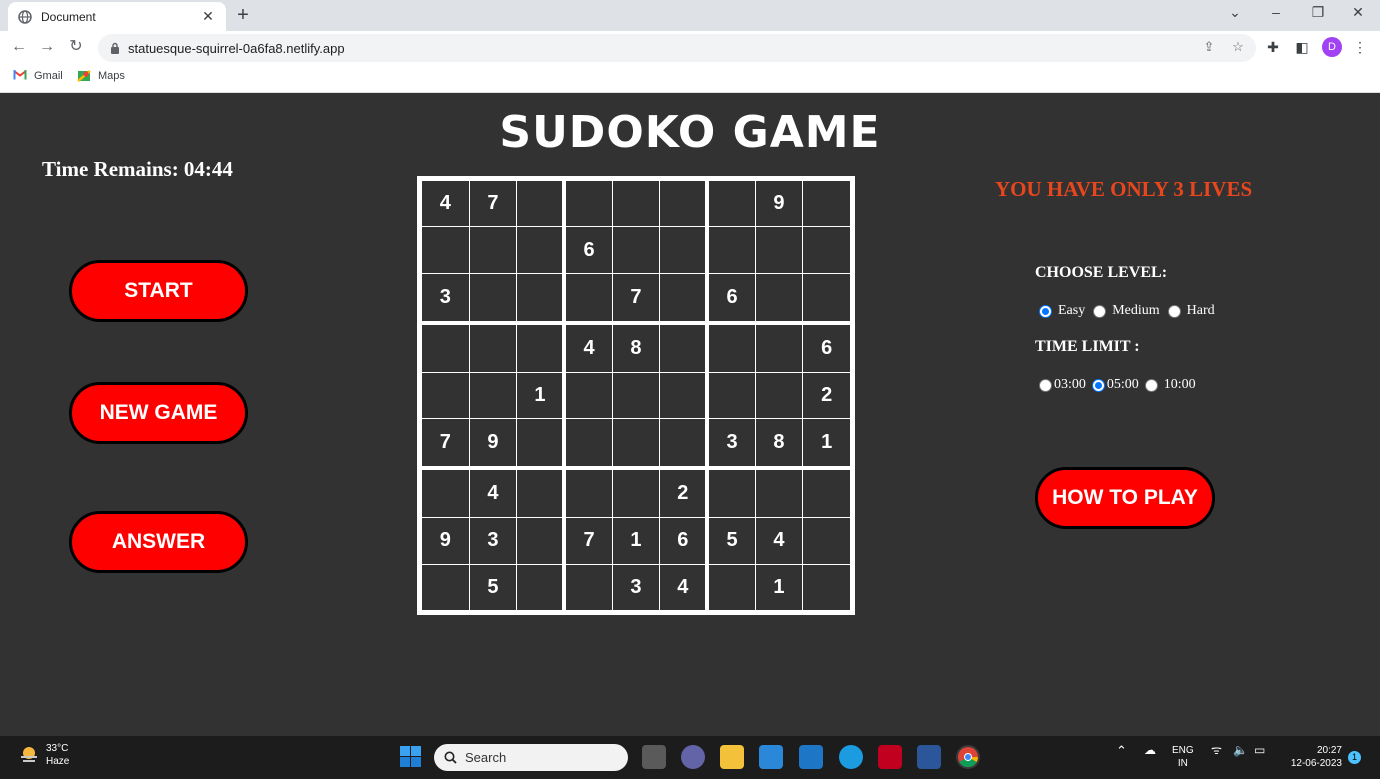 The height and width of the screenshot is (779, 1380). What do you see at coordinates (1150, 750) in the screenshot?
I see `onedrive-icon: ☁` at bounding box center [1150, 750].